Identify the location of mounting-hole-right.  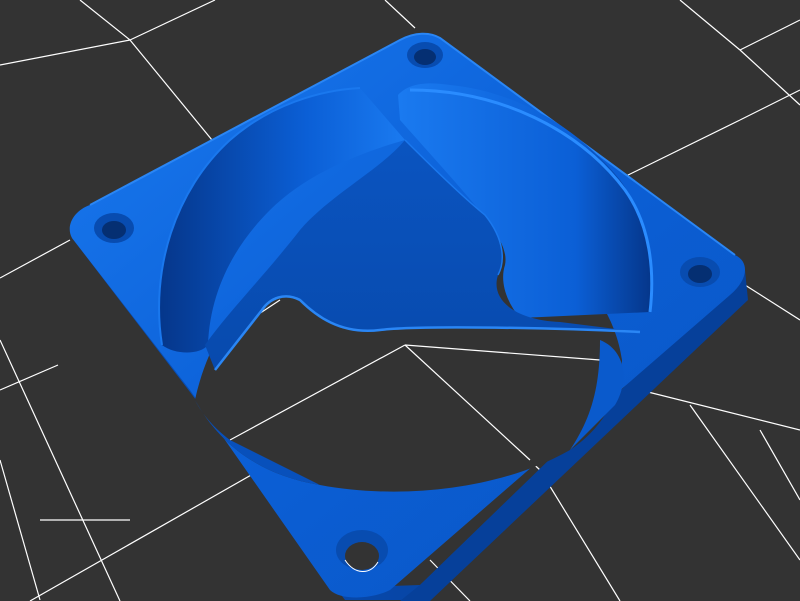
(700, 272).